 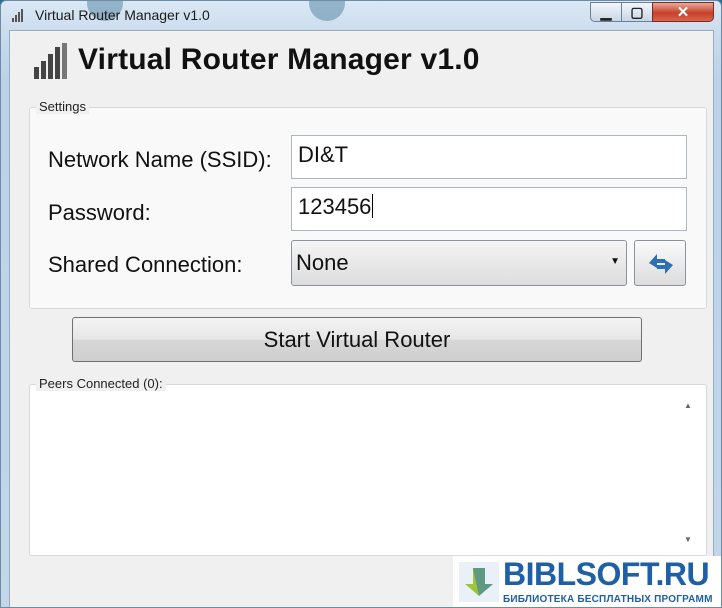 What do you see at coordinates (489, 209) in the screenshot?
I see `password-input: 123456` at bounding box center [489, 209].